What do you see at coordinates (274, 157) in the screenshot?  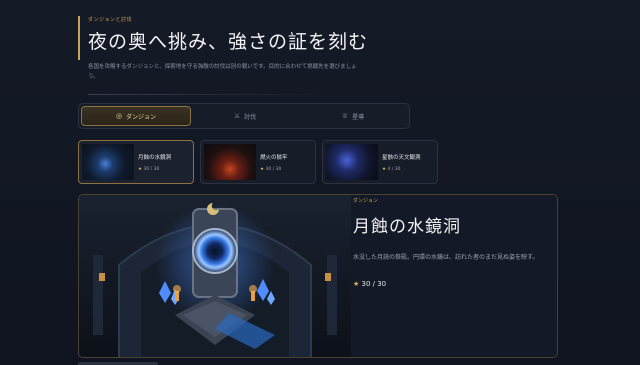 I see `dungeon-card-name: 燃火の獄牢` at bounding box center [274, 157].